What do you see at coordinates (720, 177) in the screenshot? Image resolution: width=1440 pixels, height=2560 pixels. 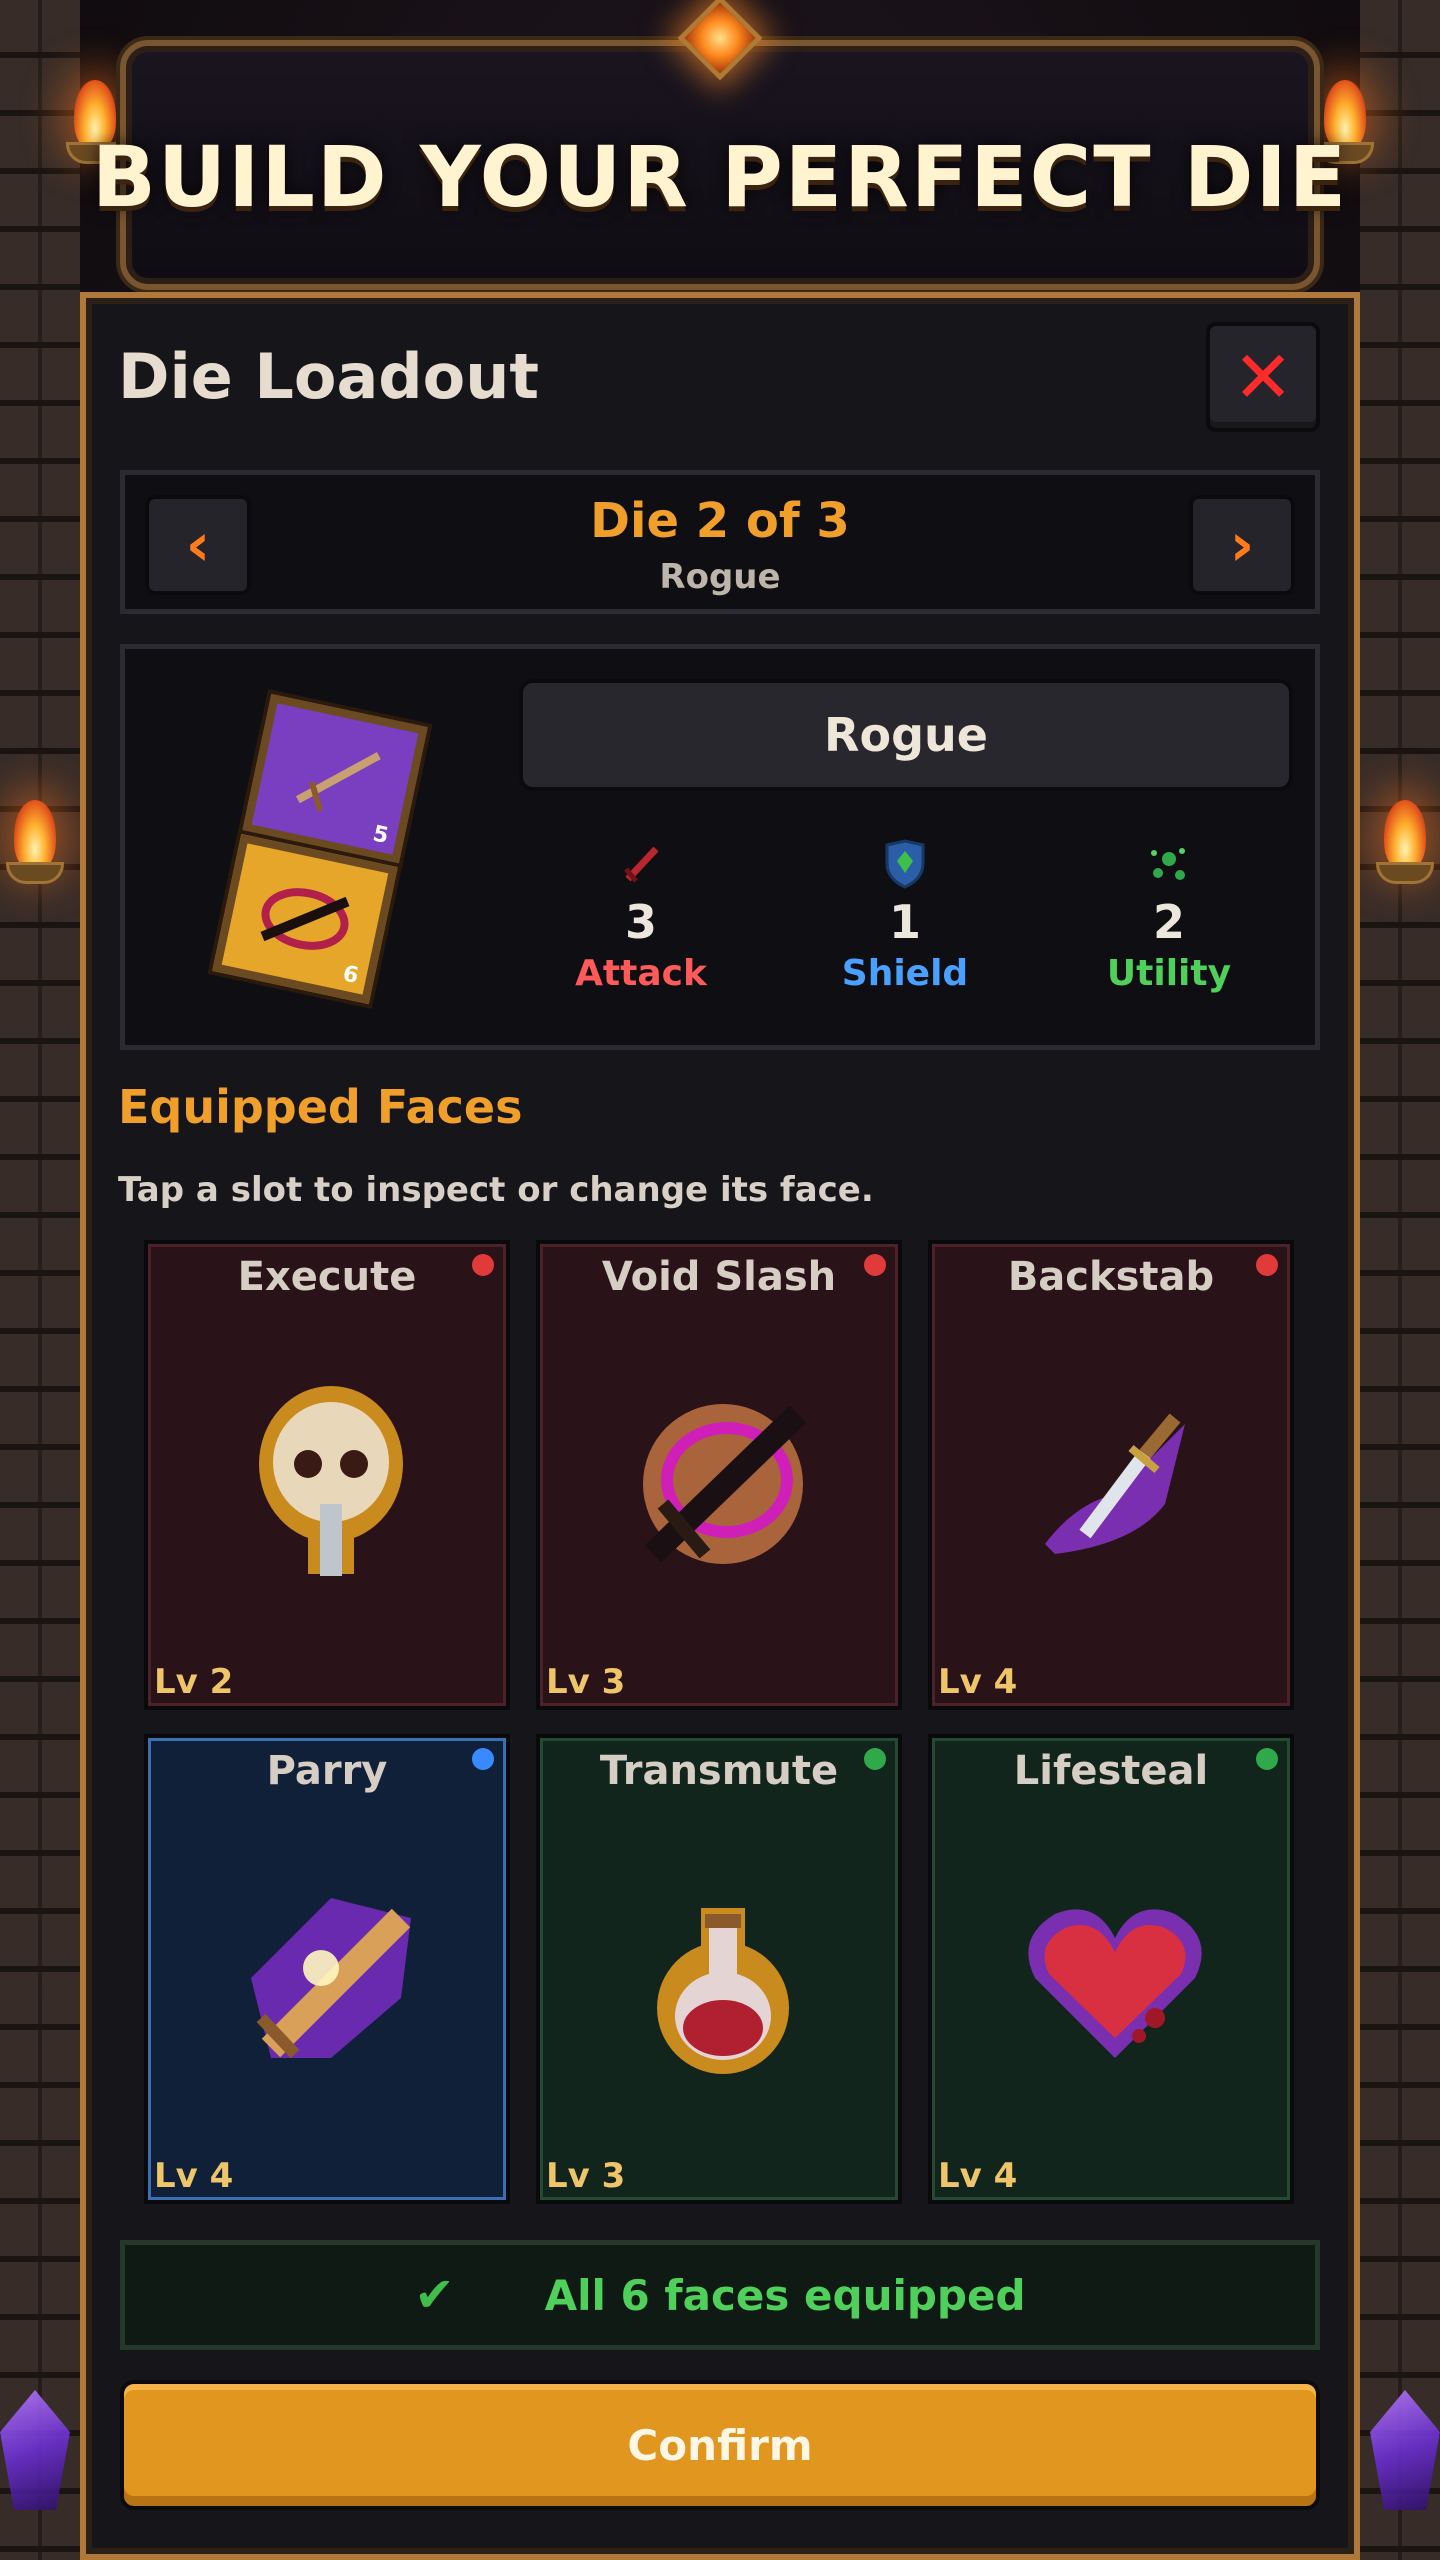 I see `page-title: BUILD YOUR PERFECT DIE` at bounding box center [720, 177].